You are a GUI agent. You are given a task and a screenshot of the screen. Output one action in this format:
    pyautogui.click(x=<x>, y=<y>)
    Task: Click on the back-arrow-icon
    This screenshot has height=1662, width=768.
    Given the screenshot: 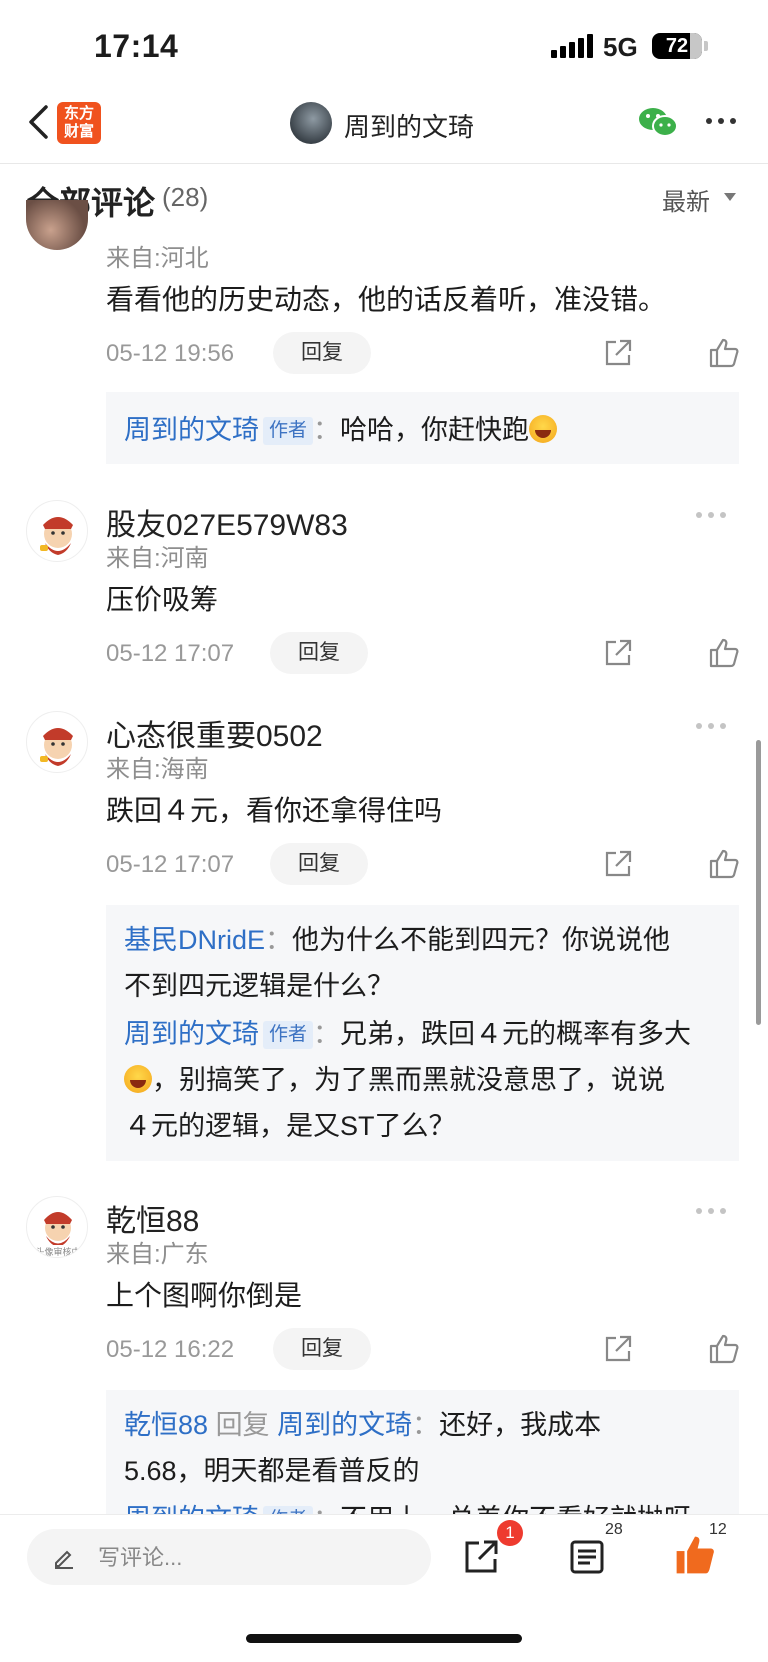 What is the action you would take?
    pyautogui.click(x=39, y=122)
    